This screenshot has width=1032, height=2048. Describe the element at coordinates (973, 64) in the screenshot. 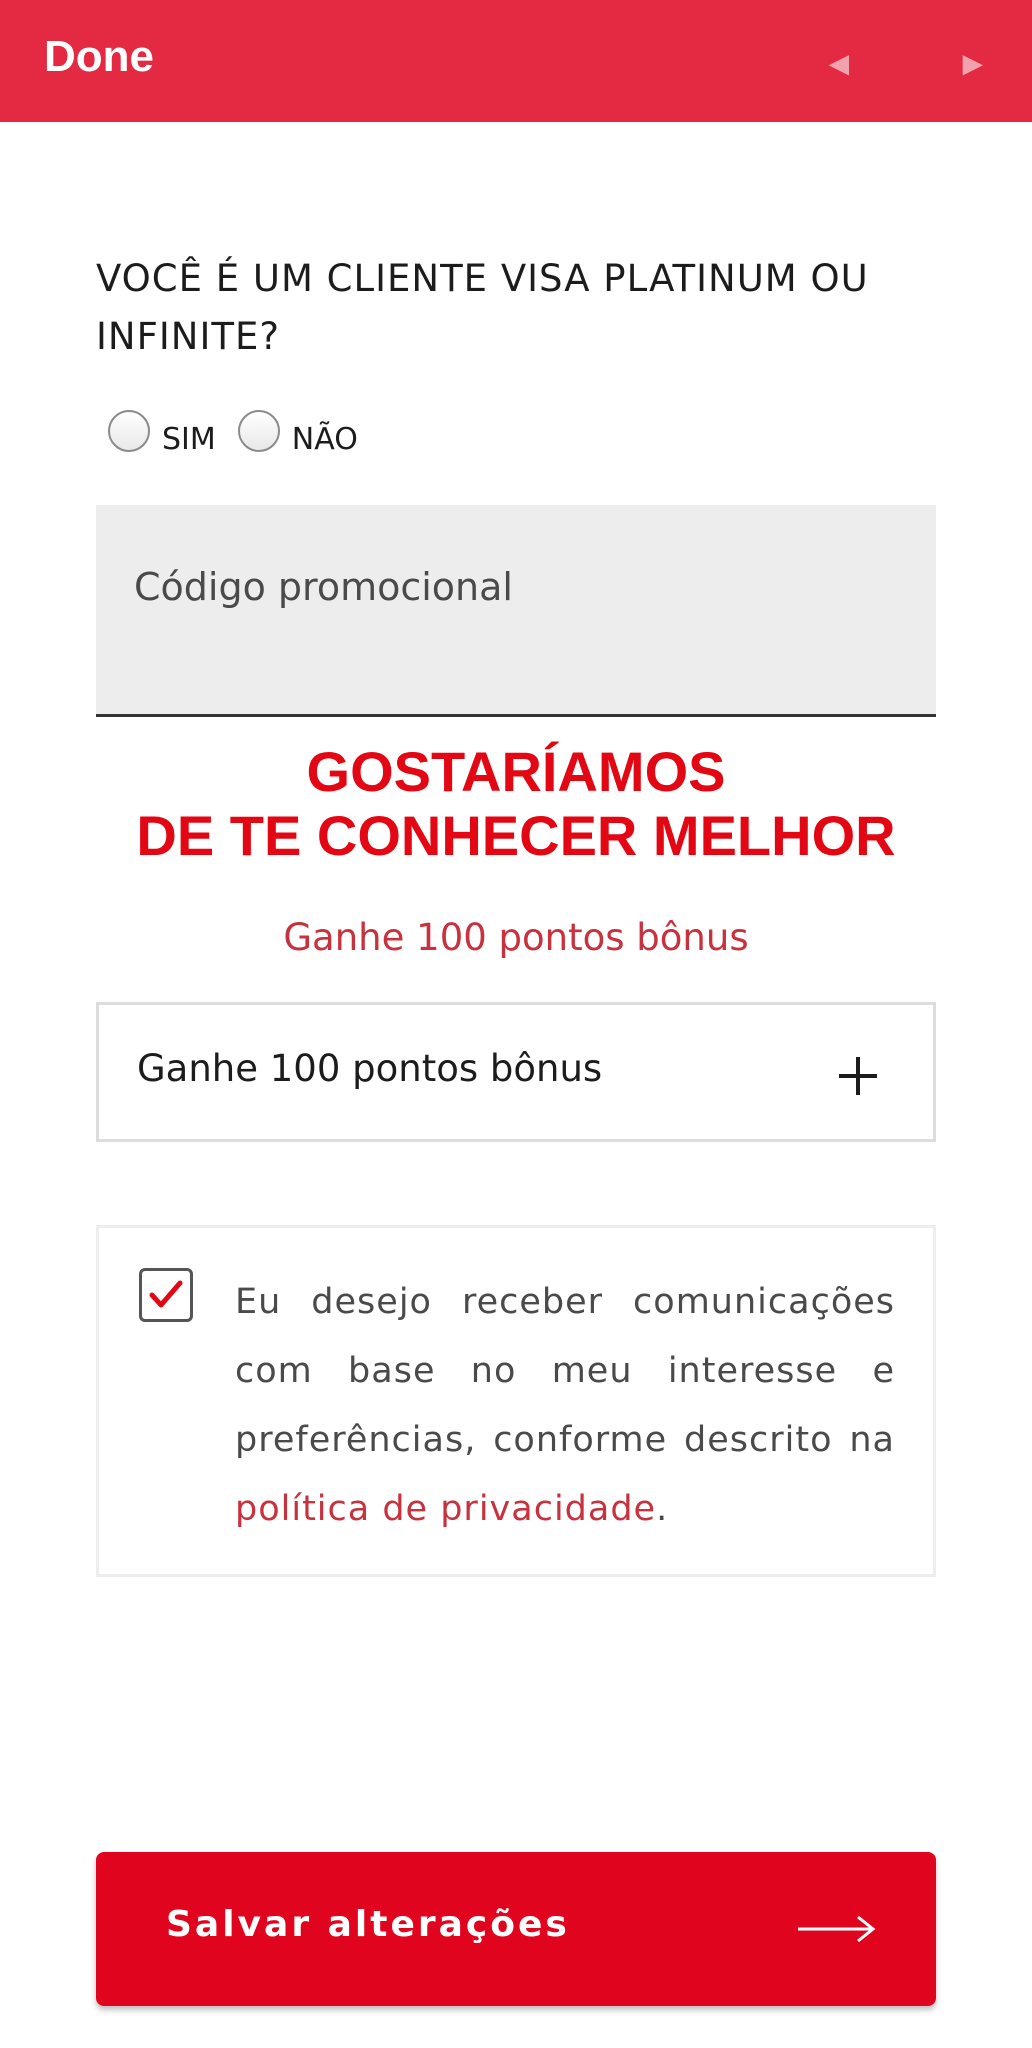

I see `next-arrow-icon: ►` at that location.